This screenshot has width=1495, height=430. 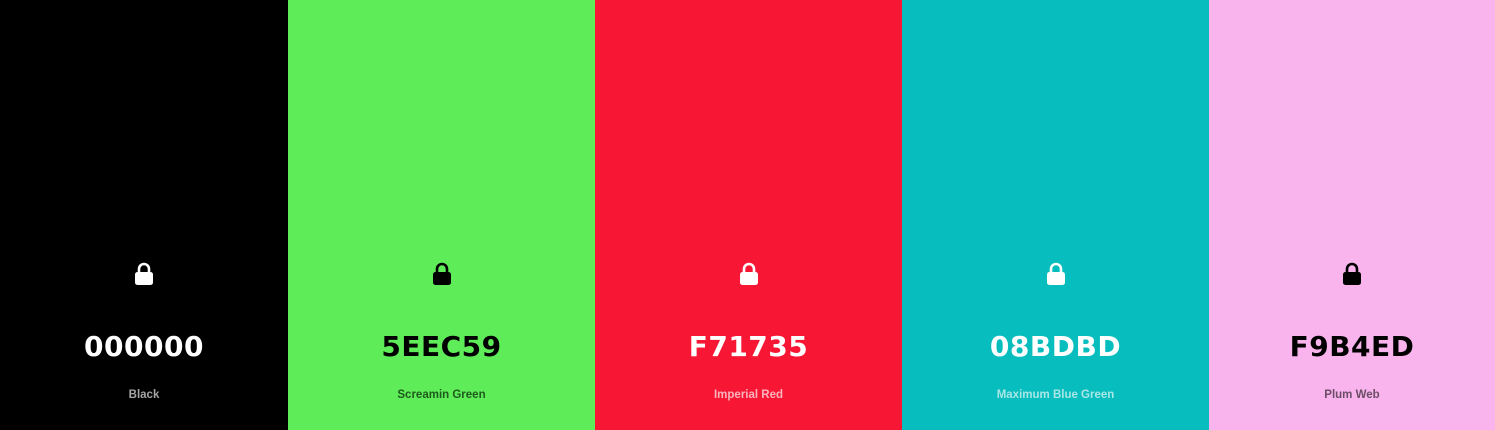 What do you see at coordinates (441, 395) in the screenshot?
I see `color-name: Screamin Green` at bounding box center [441, 395].